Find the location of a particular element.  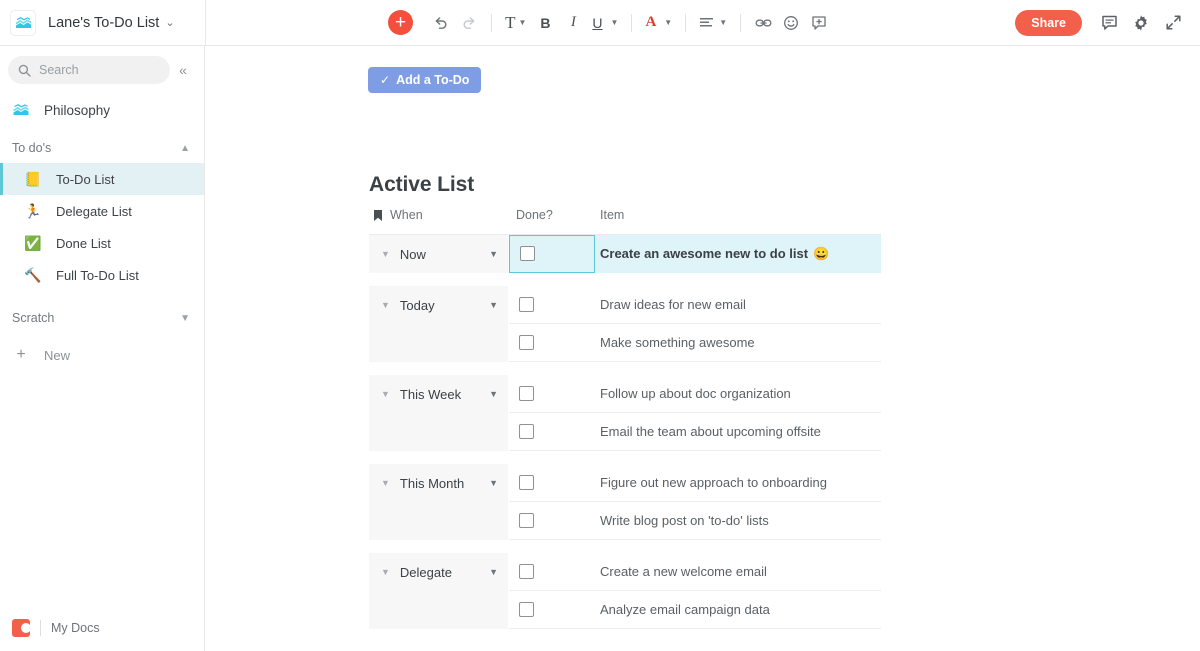

item-cell: Create an awesome new to do list 😀 is located at coordinates (738, 253).